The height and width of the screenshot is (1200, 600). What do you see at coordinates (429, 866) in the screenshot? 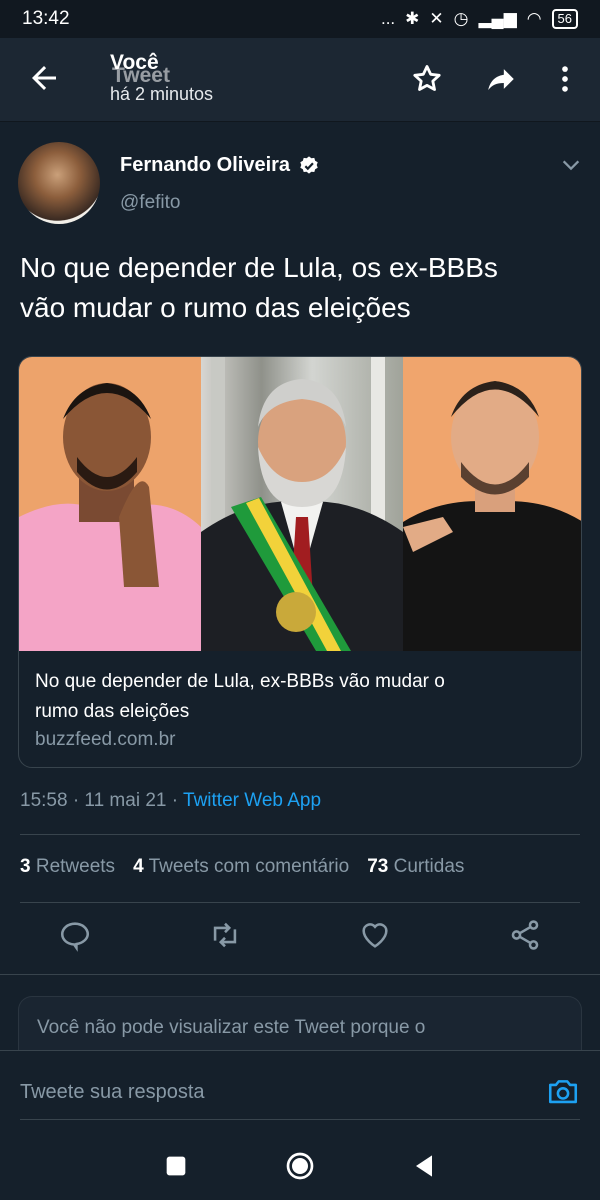
I see `likes-label: Curtidas` at bounding box center [429, 866].